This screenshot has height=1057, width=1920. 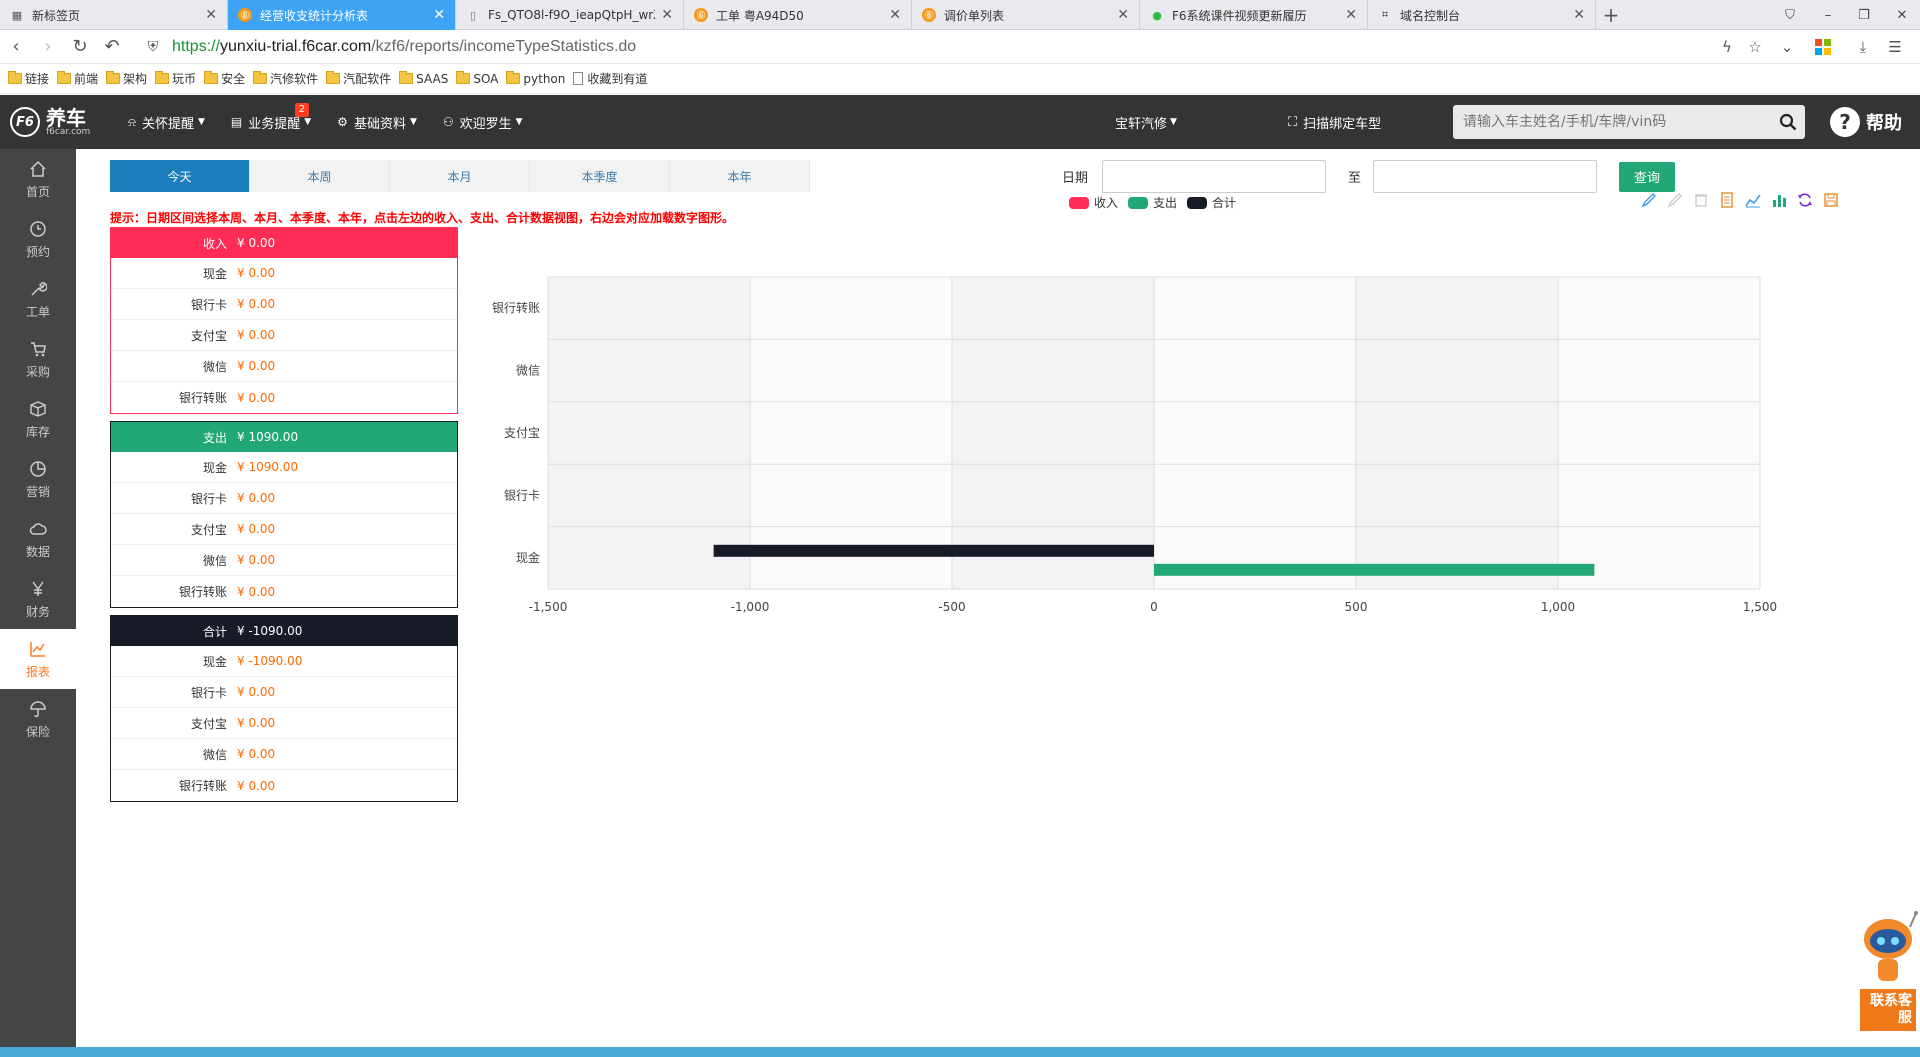 I want to click on apps-icon, so click(x=1823, y=47).